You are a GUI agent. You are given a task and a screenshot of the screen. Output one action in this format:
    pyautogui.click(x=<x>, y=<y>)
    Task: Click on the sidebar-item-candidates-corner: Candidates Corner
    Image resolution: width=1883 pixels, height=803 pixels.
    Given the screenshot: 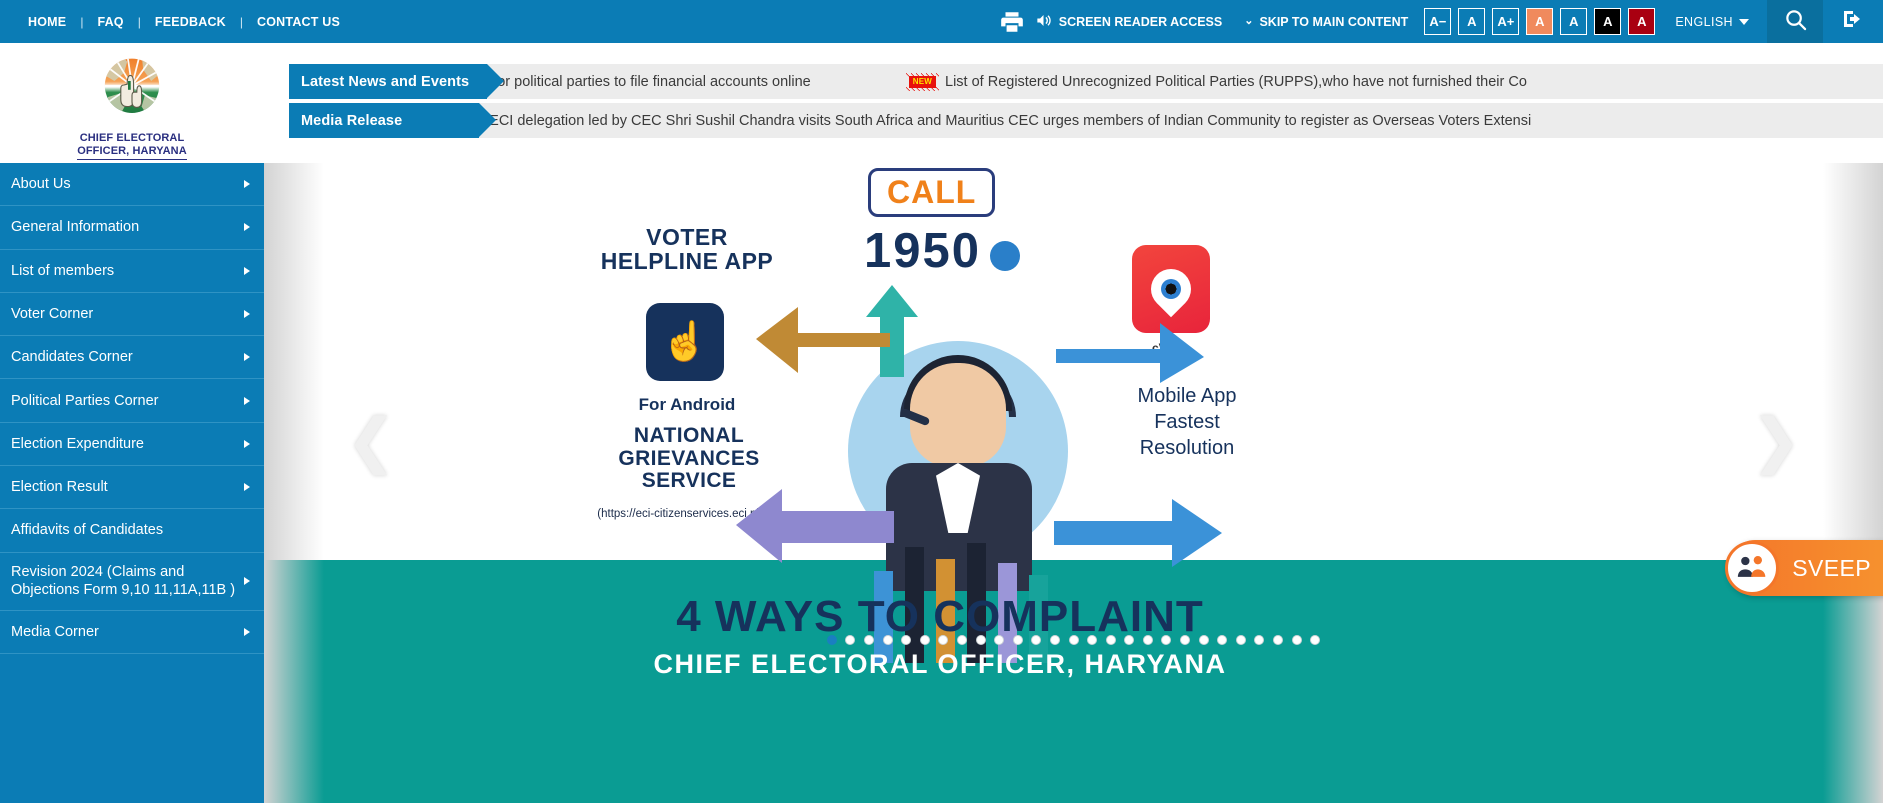 What is the action you would take?
    pyautogui.click(x=132, y=358)
    